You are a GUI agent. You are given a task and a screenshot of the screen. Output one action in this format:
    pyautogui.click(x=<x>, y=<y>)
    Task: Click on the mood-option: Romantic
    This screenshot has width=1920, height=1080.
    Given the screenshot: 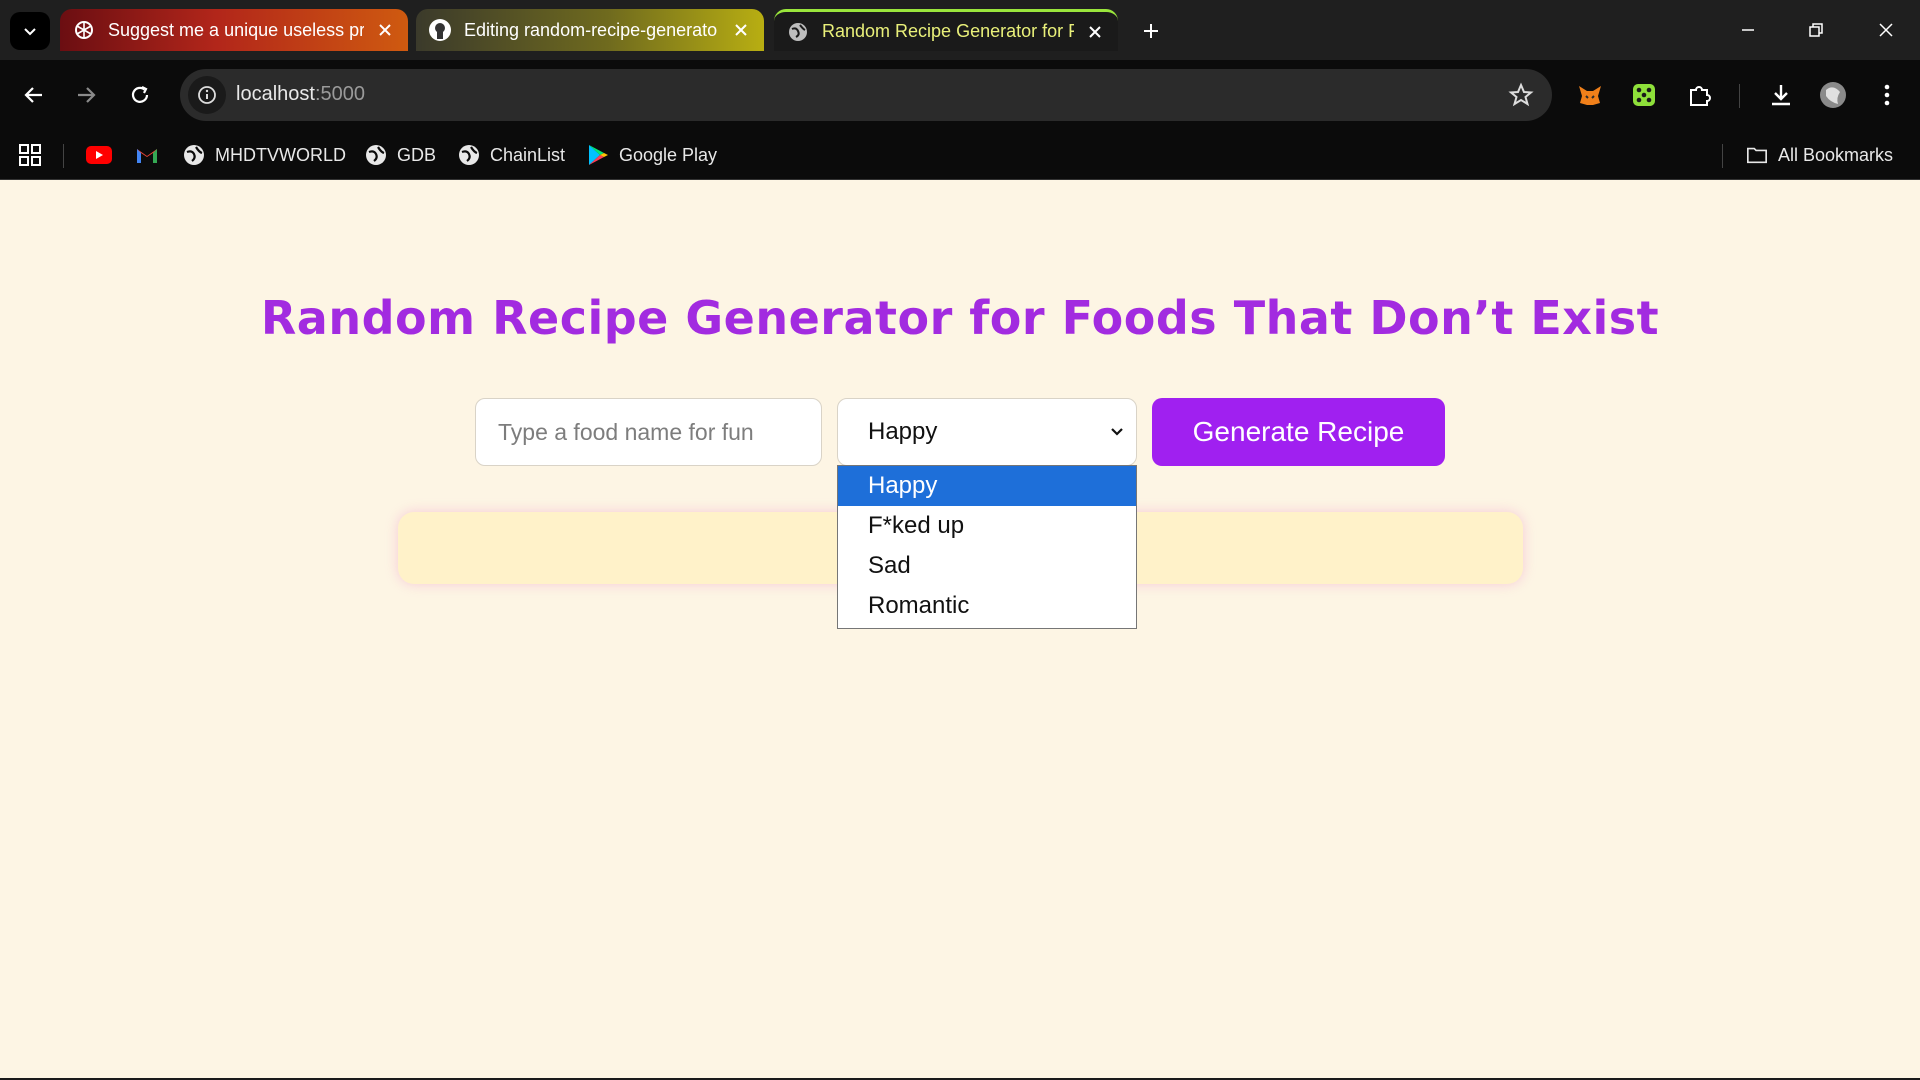 What is the action you would take?
    pyautogui.click(x=987, y=606)
    